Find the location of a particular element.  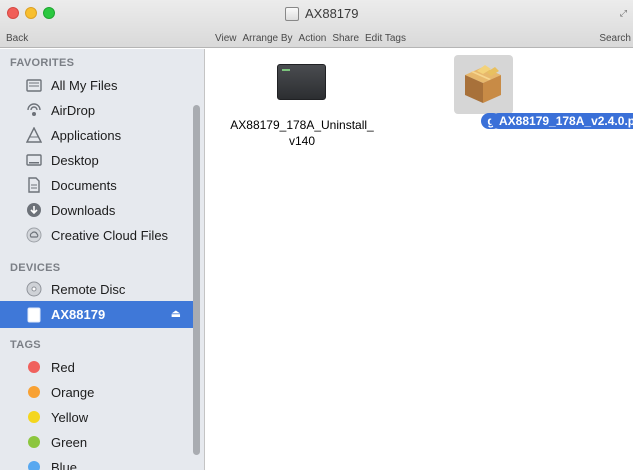

desktop-icon is located at coordinates (33, 160).